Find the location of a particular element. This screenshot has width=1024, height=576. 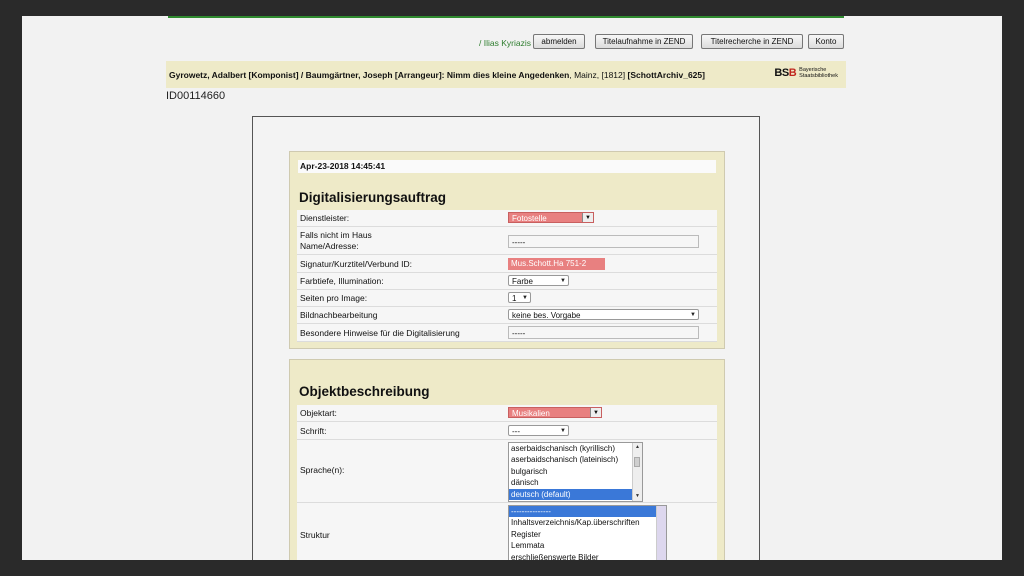

list-item: erschließenswerte Bilder is located at coordinates (587, 556).